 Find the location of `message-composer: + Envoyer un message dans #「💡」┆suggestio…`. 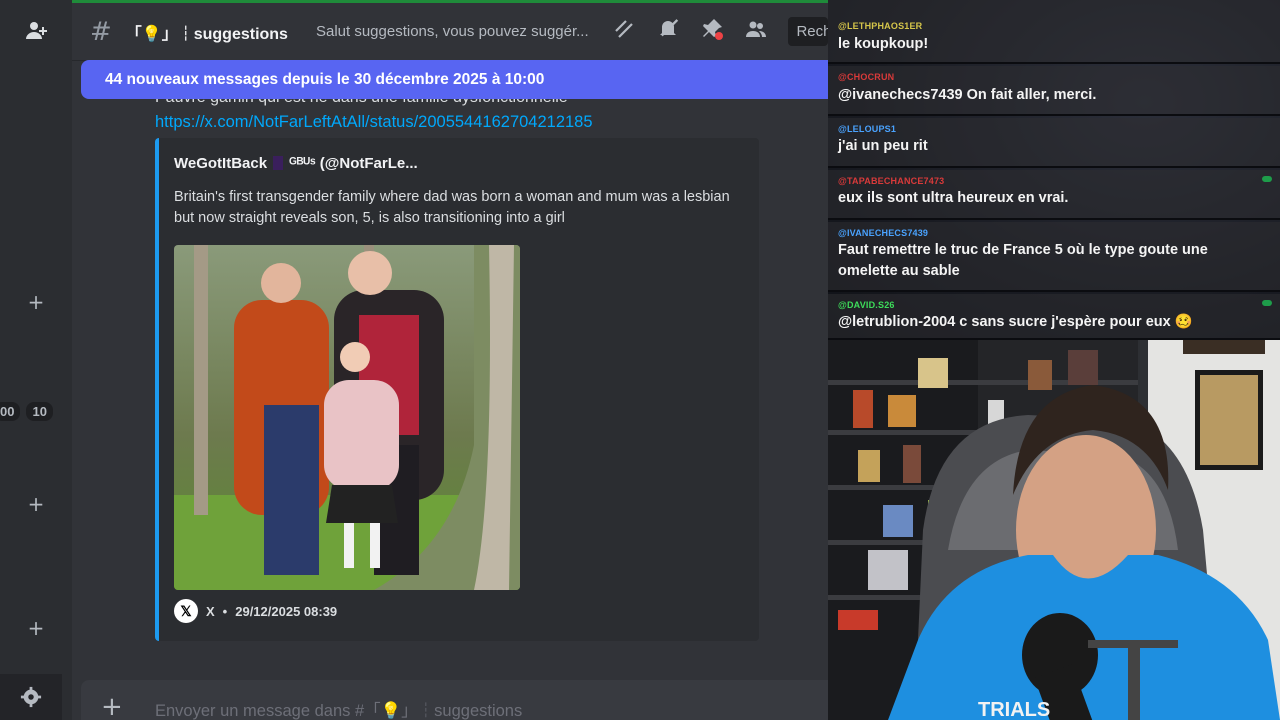

message-composer: + Envoyer un message dans #「💡」┆suggestio… is located at coordinates (454, 700).